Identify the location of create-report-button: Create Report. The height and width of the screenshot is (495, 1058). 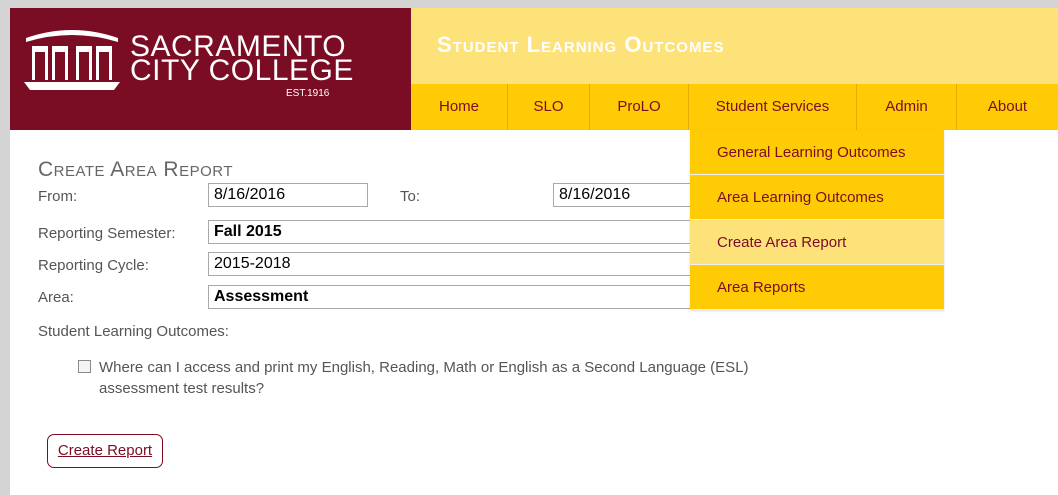
(105, 451).